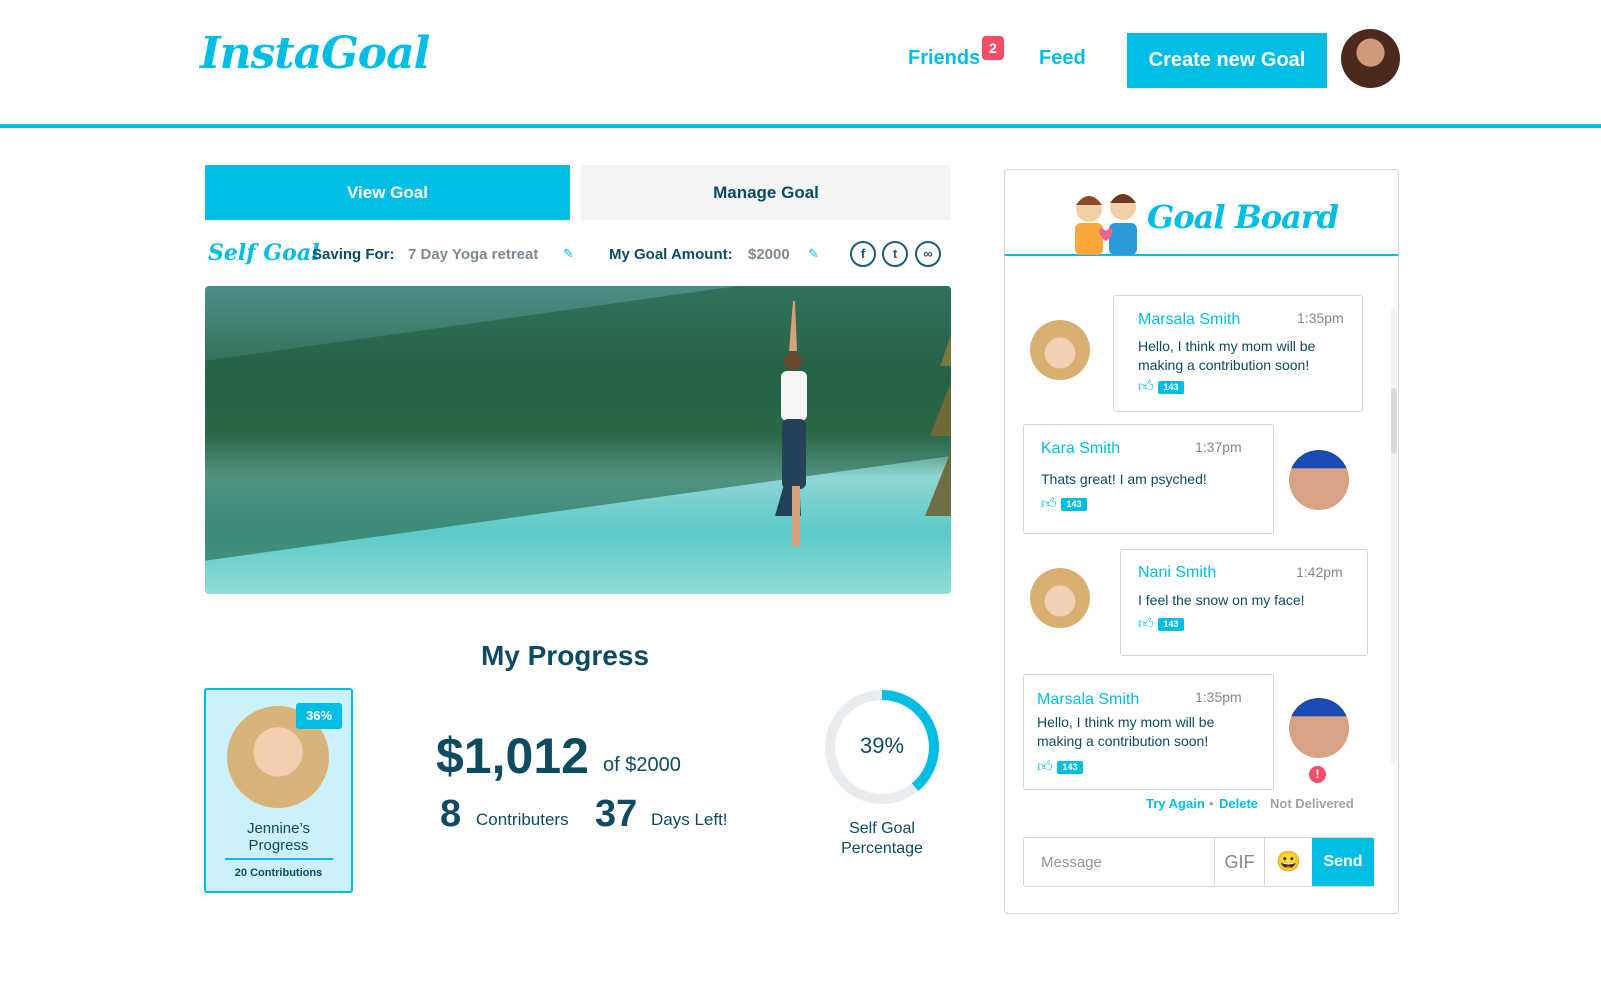  I want to click on couple-icon, so click(1106, 224).